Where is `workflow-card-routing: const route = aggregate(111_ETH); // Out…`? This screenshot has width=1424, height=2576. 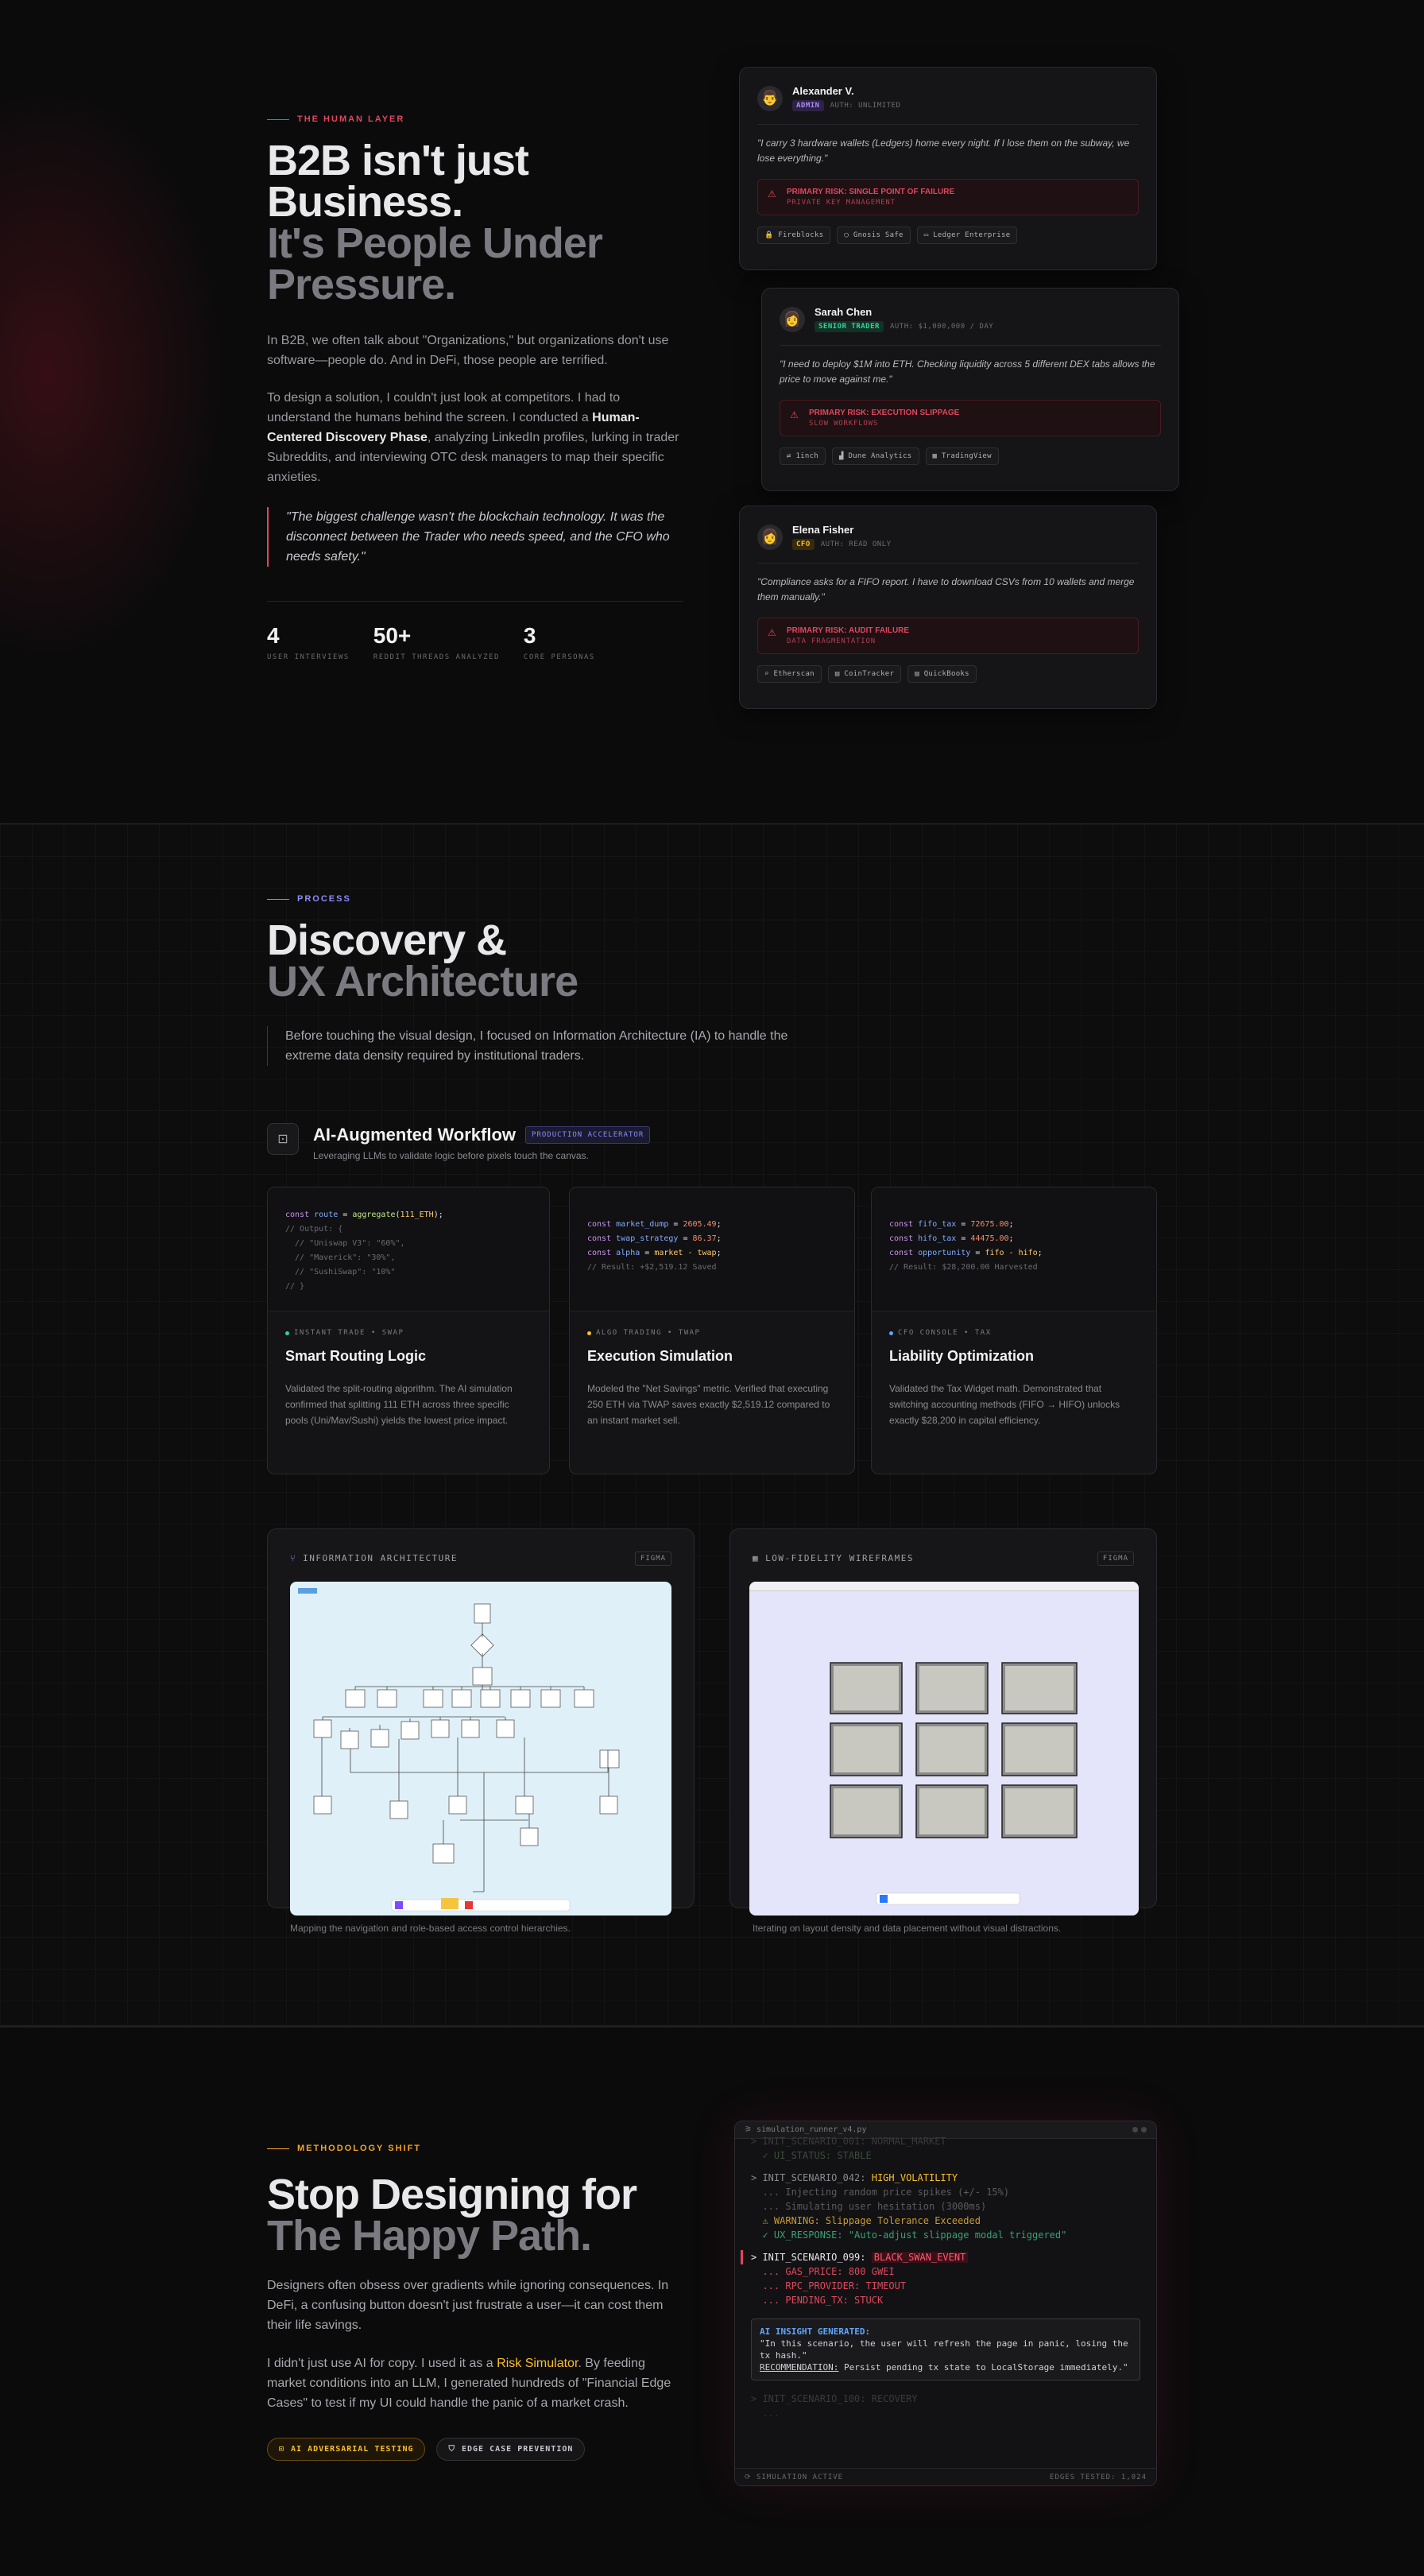 workflow-card-routing: const route = aggregate(111_ETH); // Out… is located at coordinates (408, 1330).